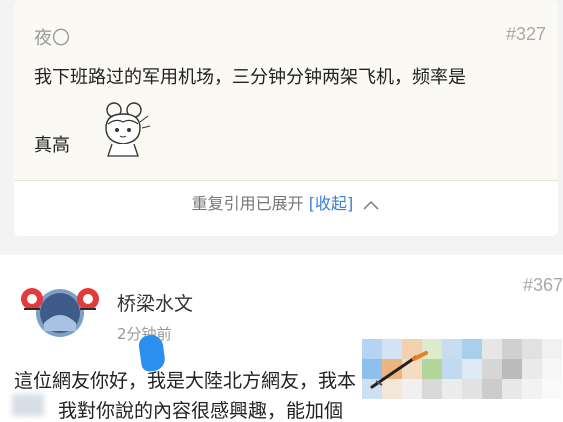 The image size is (563, 422). What do you see at coordinates (399, 370) in the screenshot?
I see `pen-doodle` at bounding box center [399, 370].